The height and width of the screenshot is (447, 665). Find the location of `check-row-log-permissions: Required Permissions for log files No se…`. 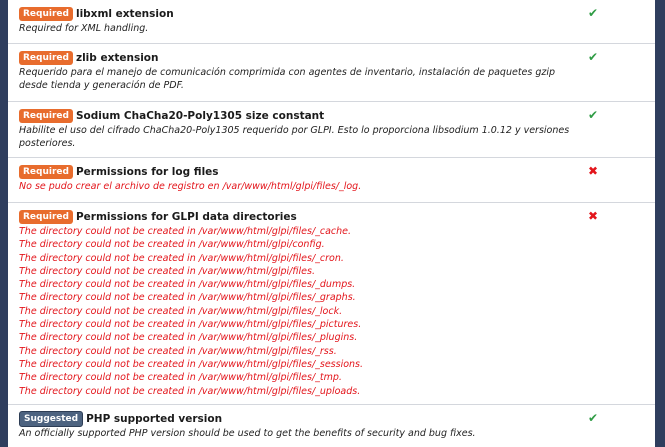

check-row-log-permissions: Required Permissions for log files No se… is located at coordinates (331, 180).